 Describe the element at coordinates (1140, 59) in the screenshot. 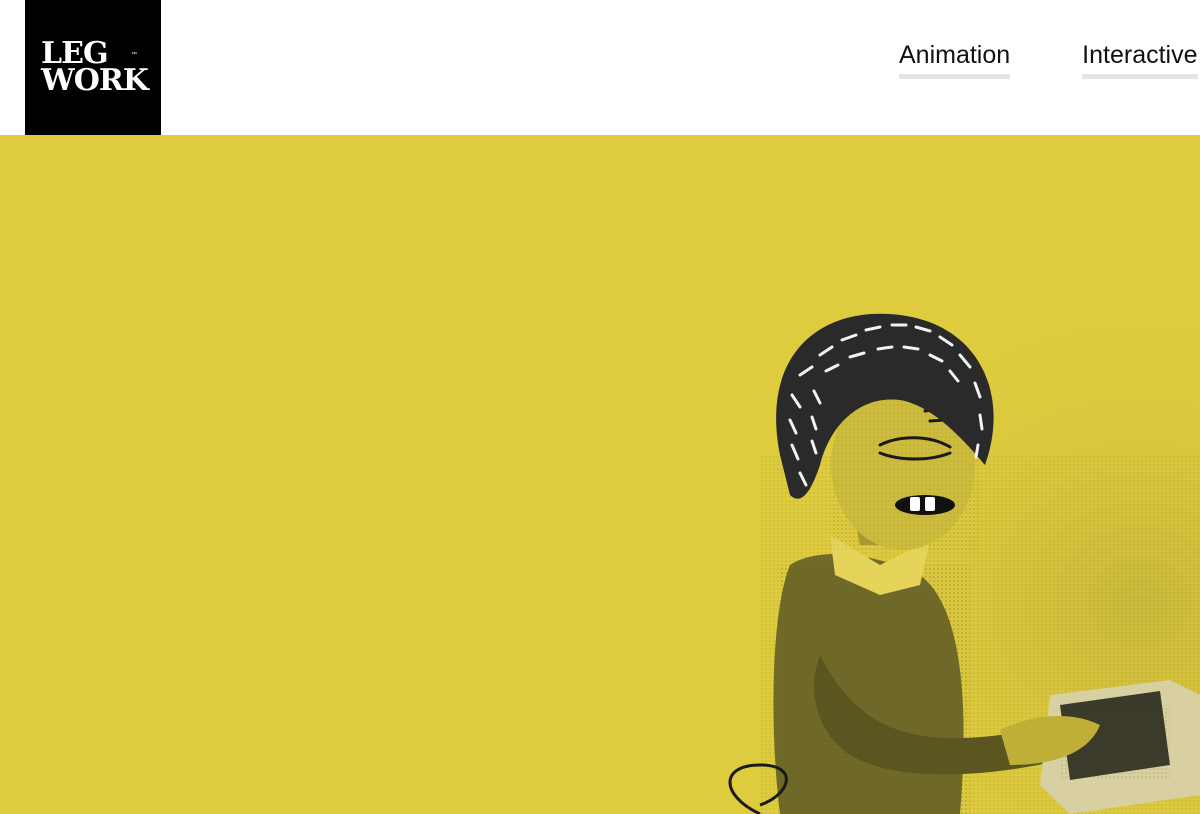

I see `nav-item-interactive: Interactive` at that location.